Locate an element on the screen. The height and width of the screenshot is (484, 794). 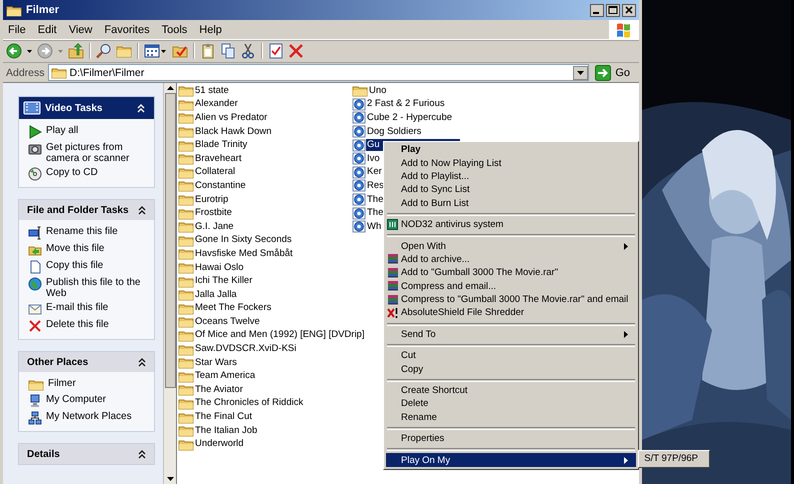
close-button is located at coordinates (629, 10).